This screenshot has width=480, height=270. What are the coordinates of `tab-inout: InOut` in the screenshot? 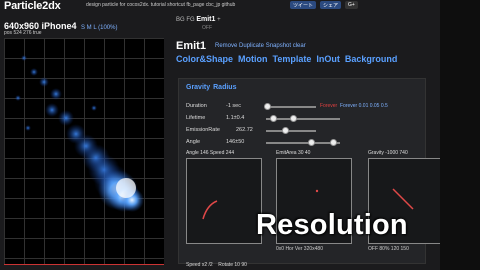 It's located at (328, 59).